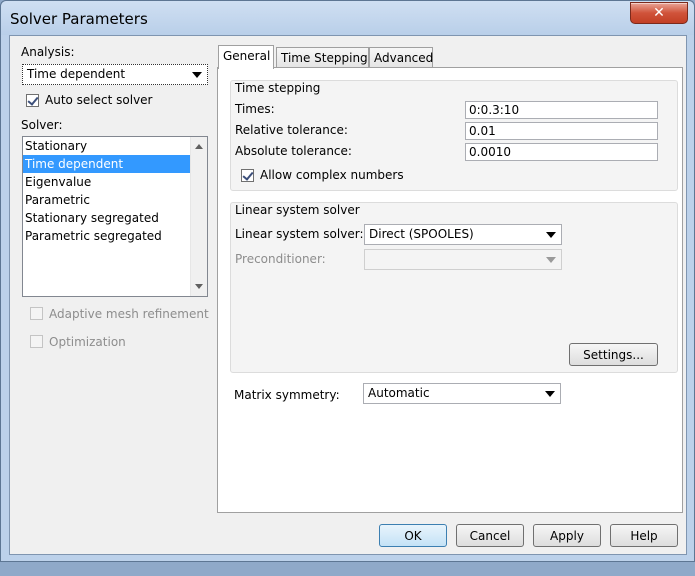 The height and width of the screenshot is (576, 695). I want to click on time-stepping-title: Time stepping, so click(278, 88).